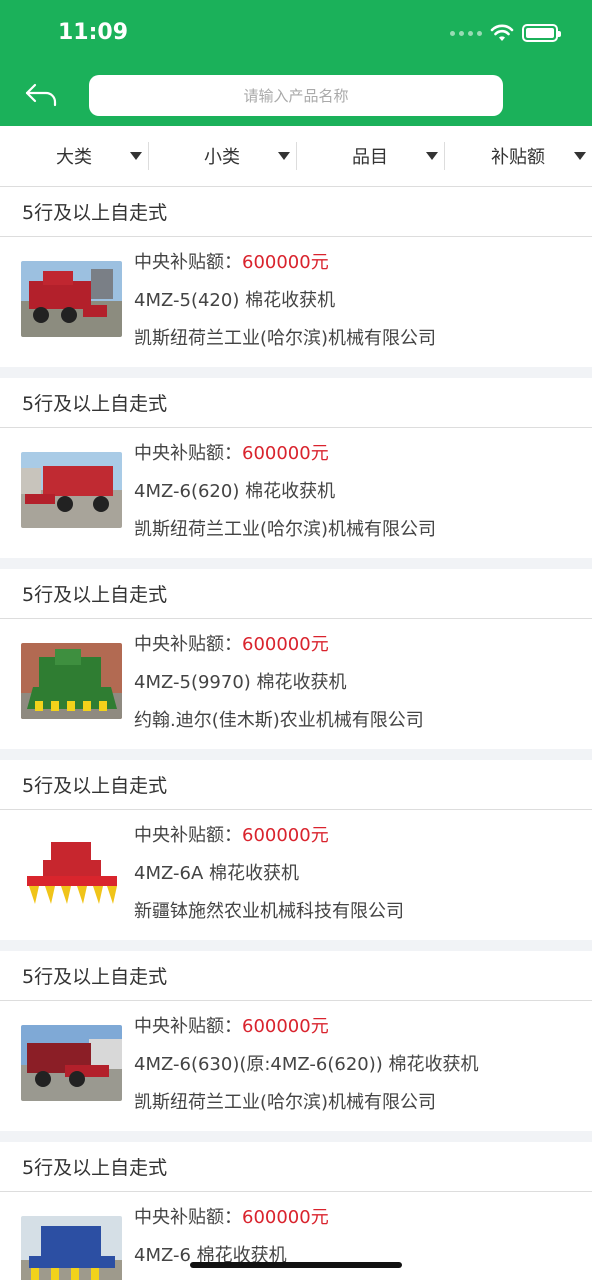 Image resolution: width=592 pixels, height=1280 pixels. I want to click on app-header: 11:09 请输入产品名称, so click(296, 63).